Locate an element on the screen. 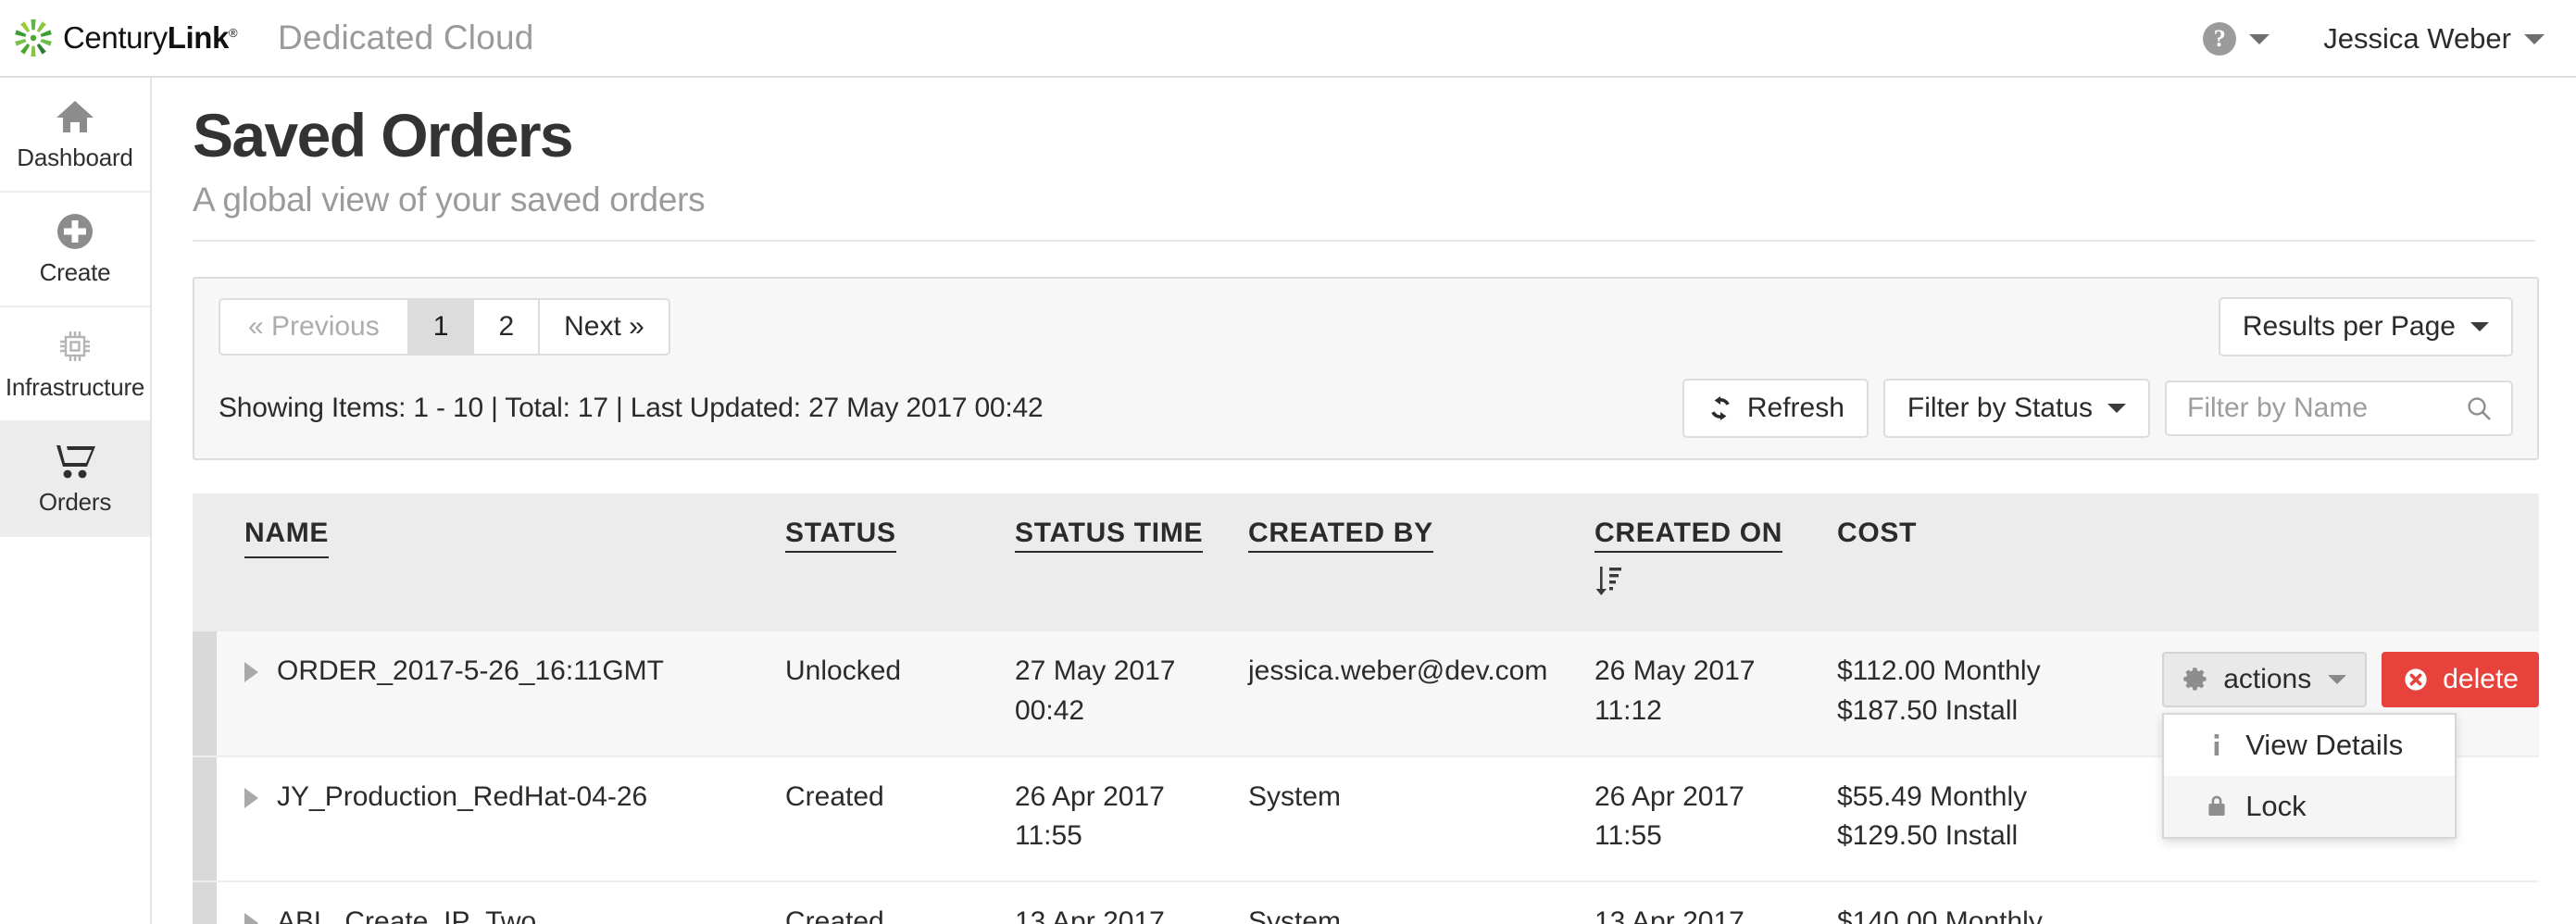 This screenshot has width=2576, height=924. delete-label: delete is located at coordinates (2481, 679).